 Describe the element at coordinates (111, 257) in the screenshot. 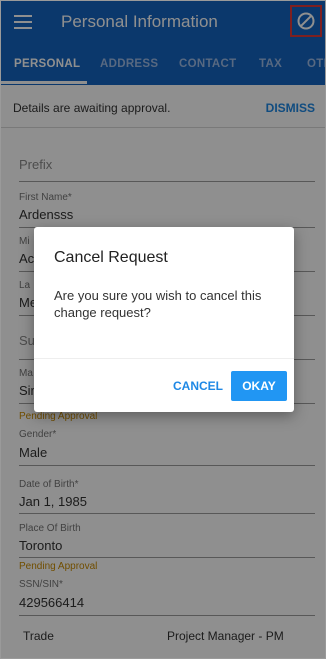

I see `dialog-title: Cancel Request` at that location.